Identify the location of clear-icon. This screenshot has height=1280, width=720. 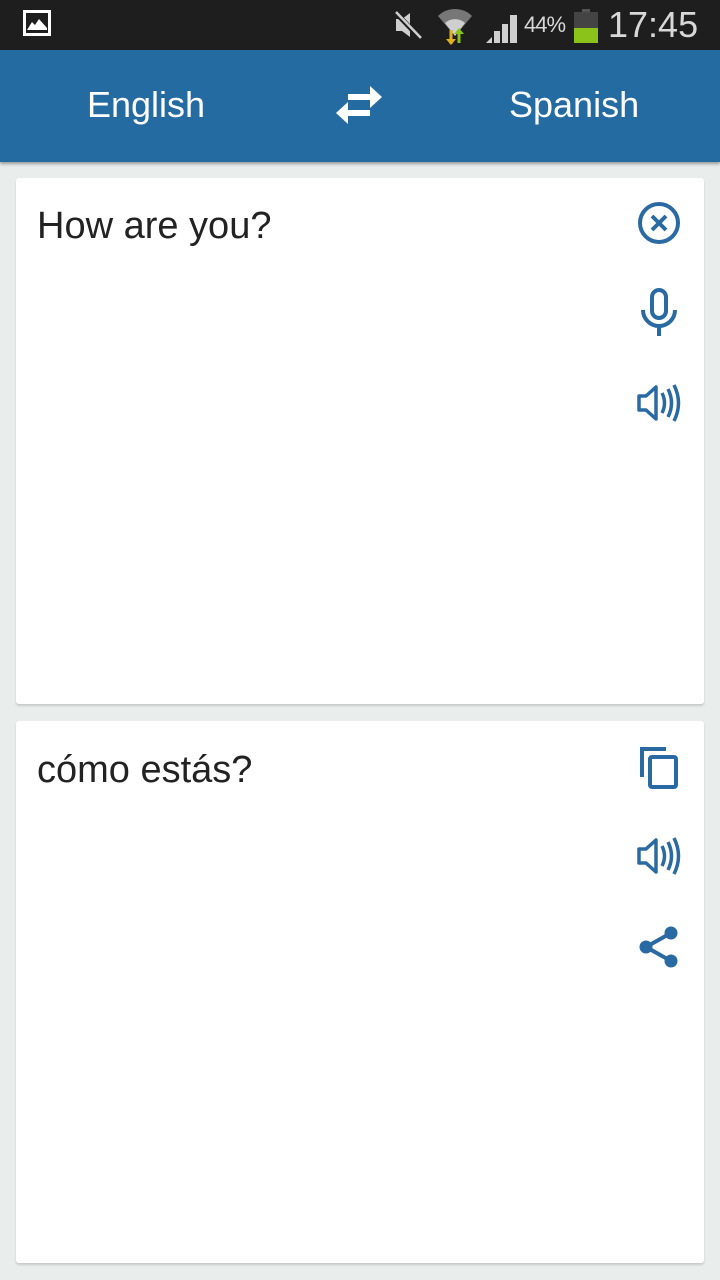
(659, 223).